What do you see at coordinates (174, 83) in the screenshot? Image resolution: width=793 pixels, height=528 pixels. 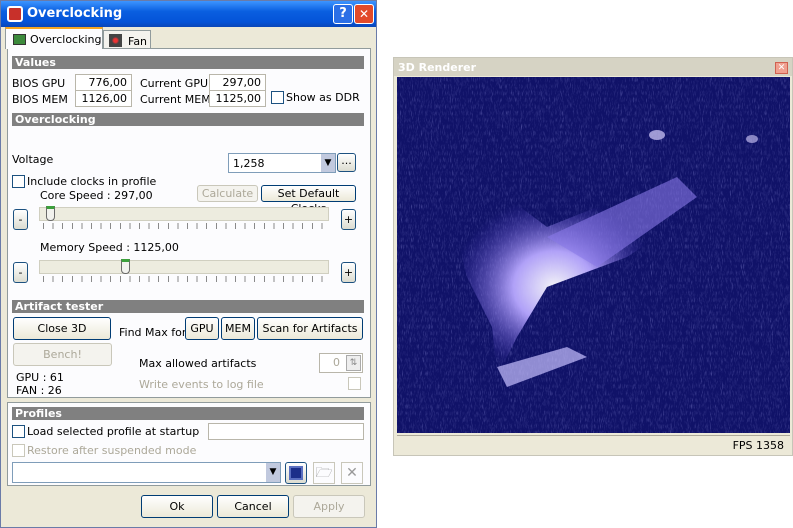 I see `current-gpu-label: Current GPU` at bounding box center [174, 83].